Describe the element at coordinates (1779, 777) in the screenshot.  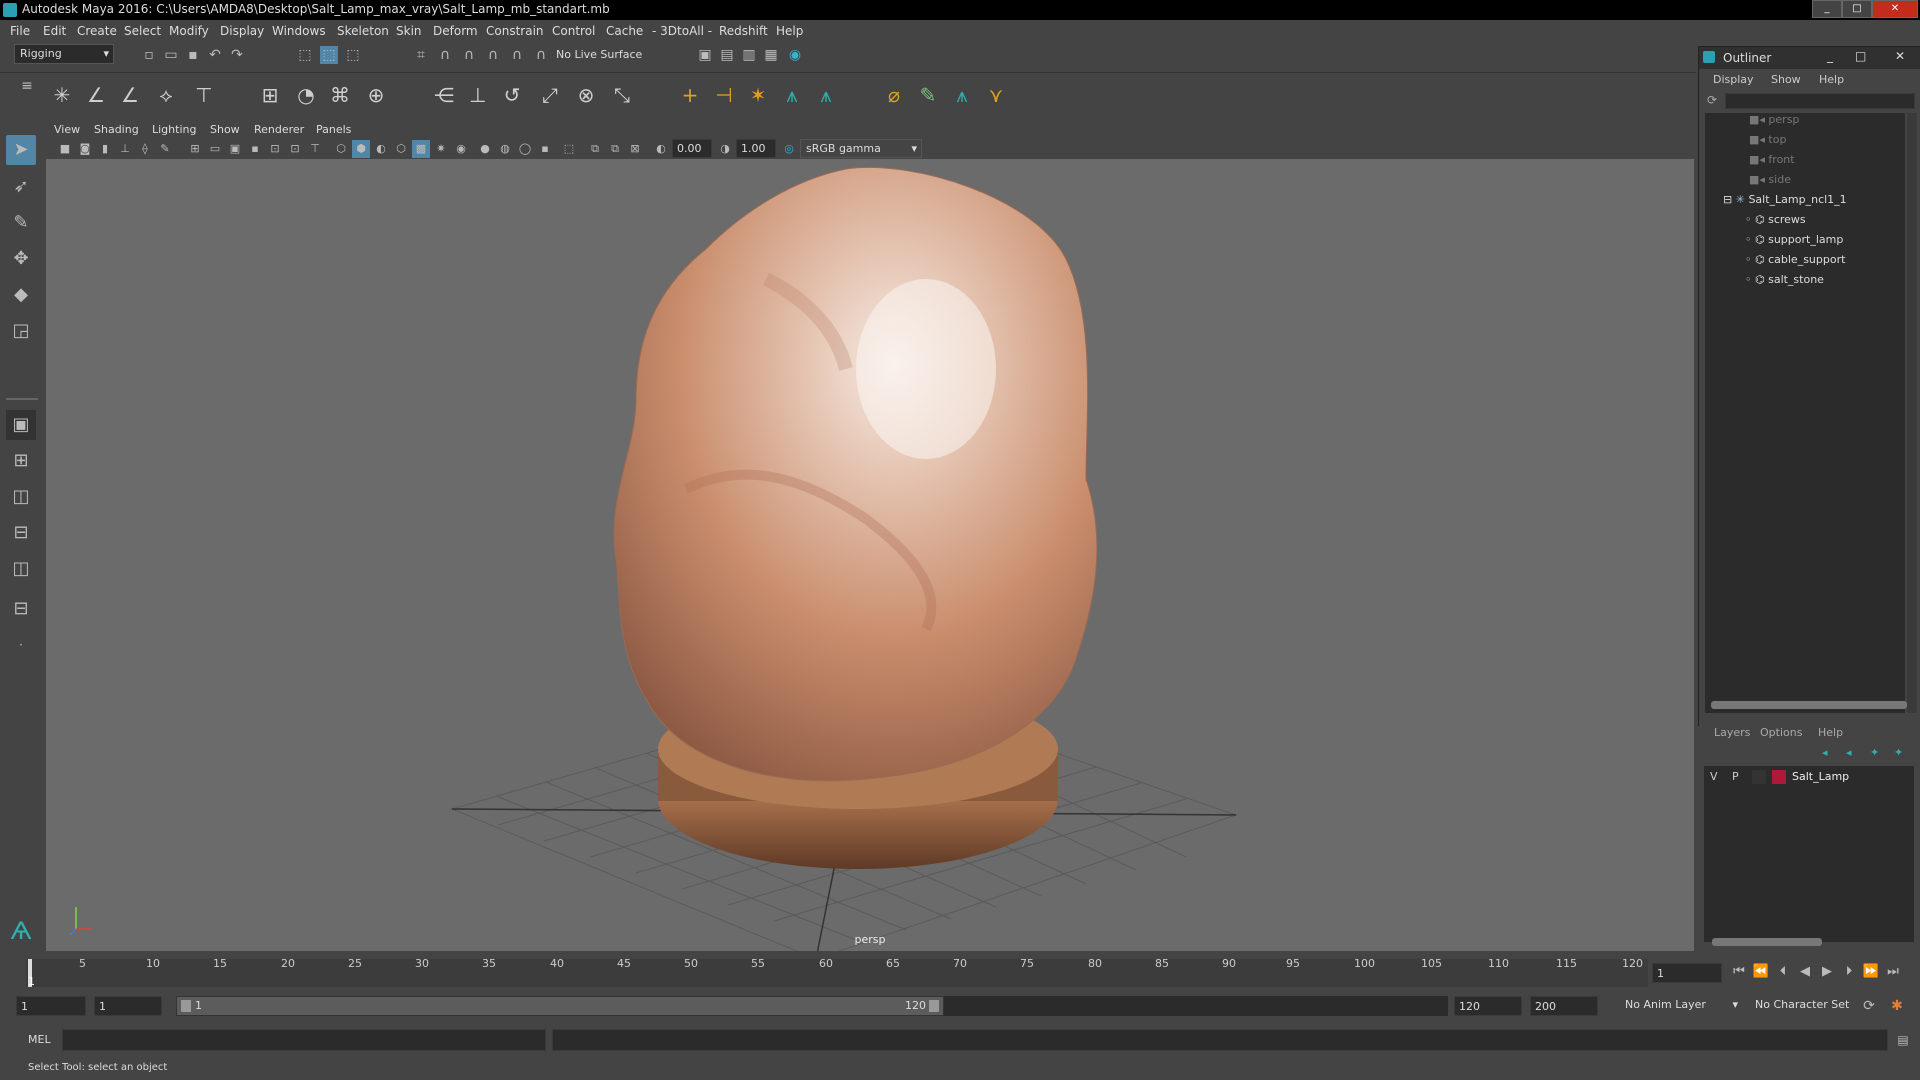
I see `layer-color-swatch` at that location.